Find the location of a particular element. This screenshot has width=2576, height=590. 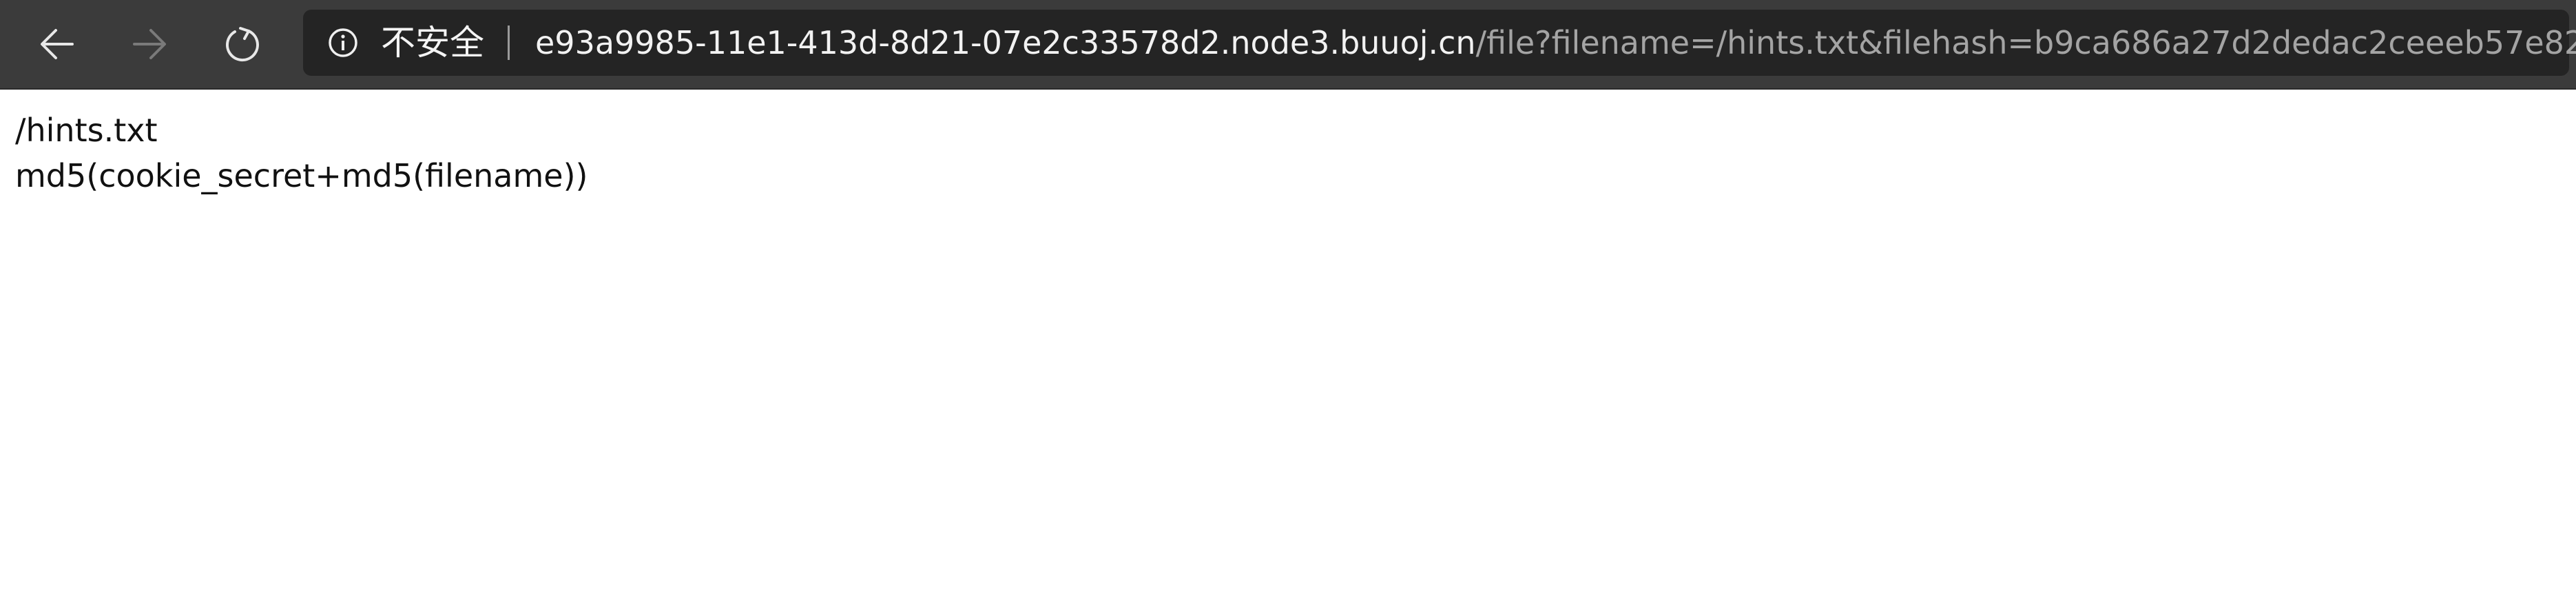

reload-icon is located at coordinates (242, 44).